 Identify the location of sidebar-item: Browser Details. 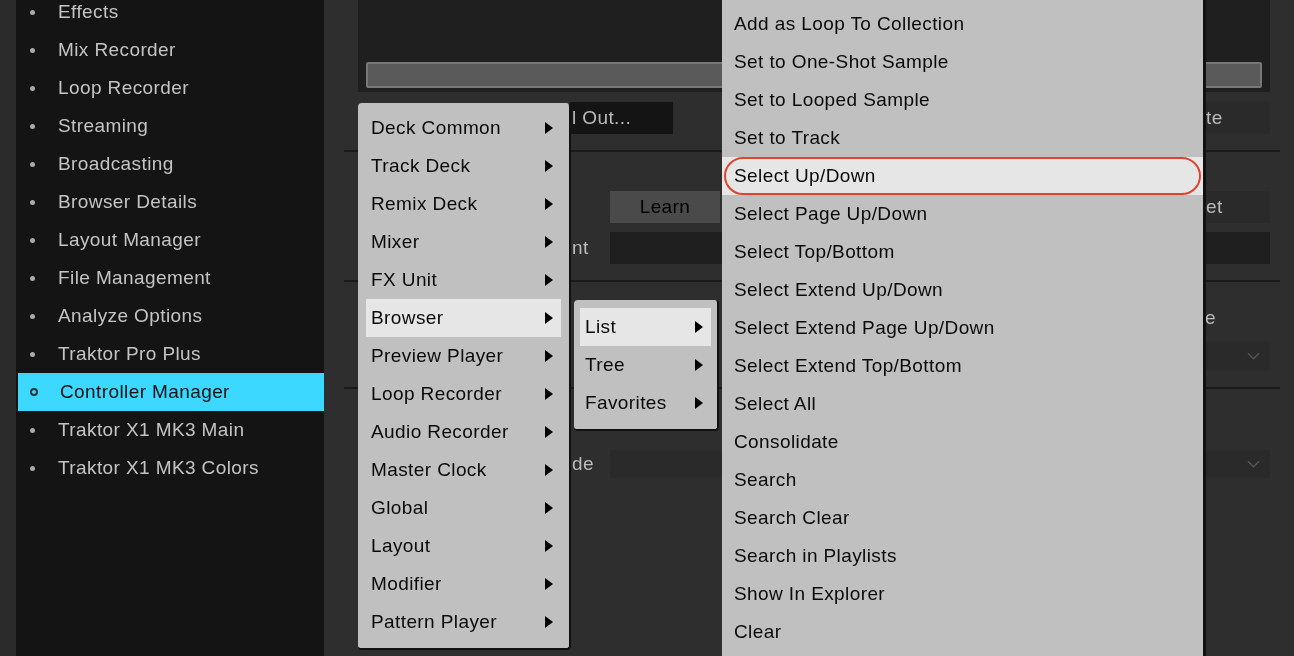
(171, 202).